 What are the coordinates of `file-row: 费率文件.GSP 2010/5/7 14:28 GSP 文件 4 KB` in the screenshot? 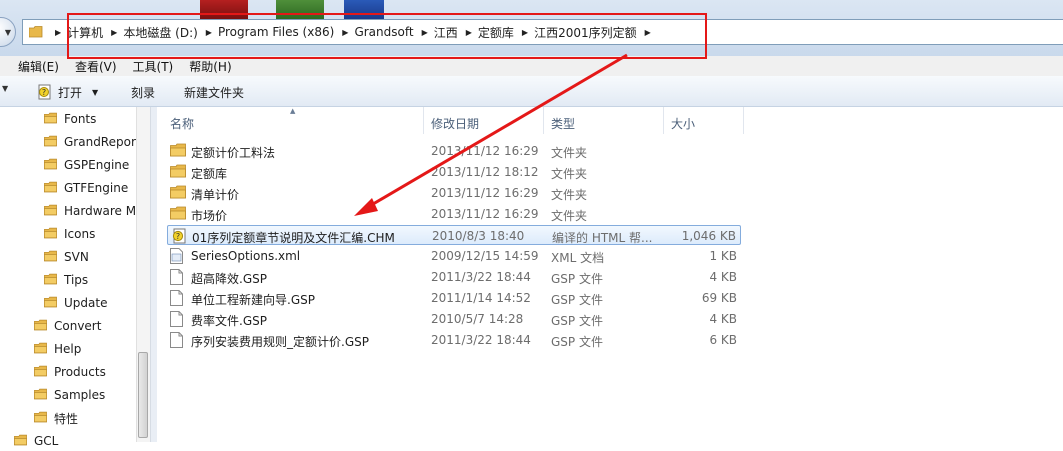 It's located at (454, 319).